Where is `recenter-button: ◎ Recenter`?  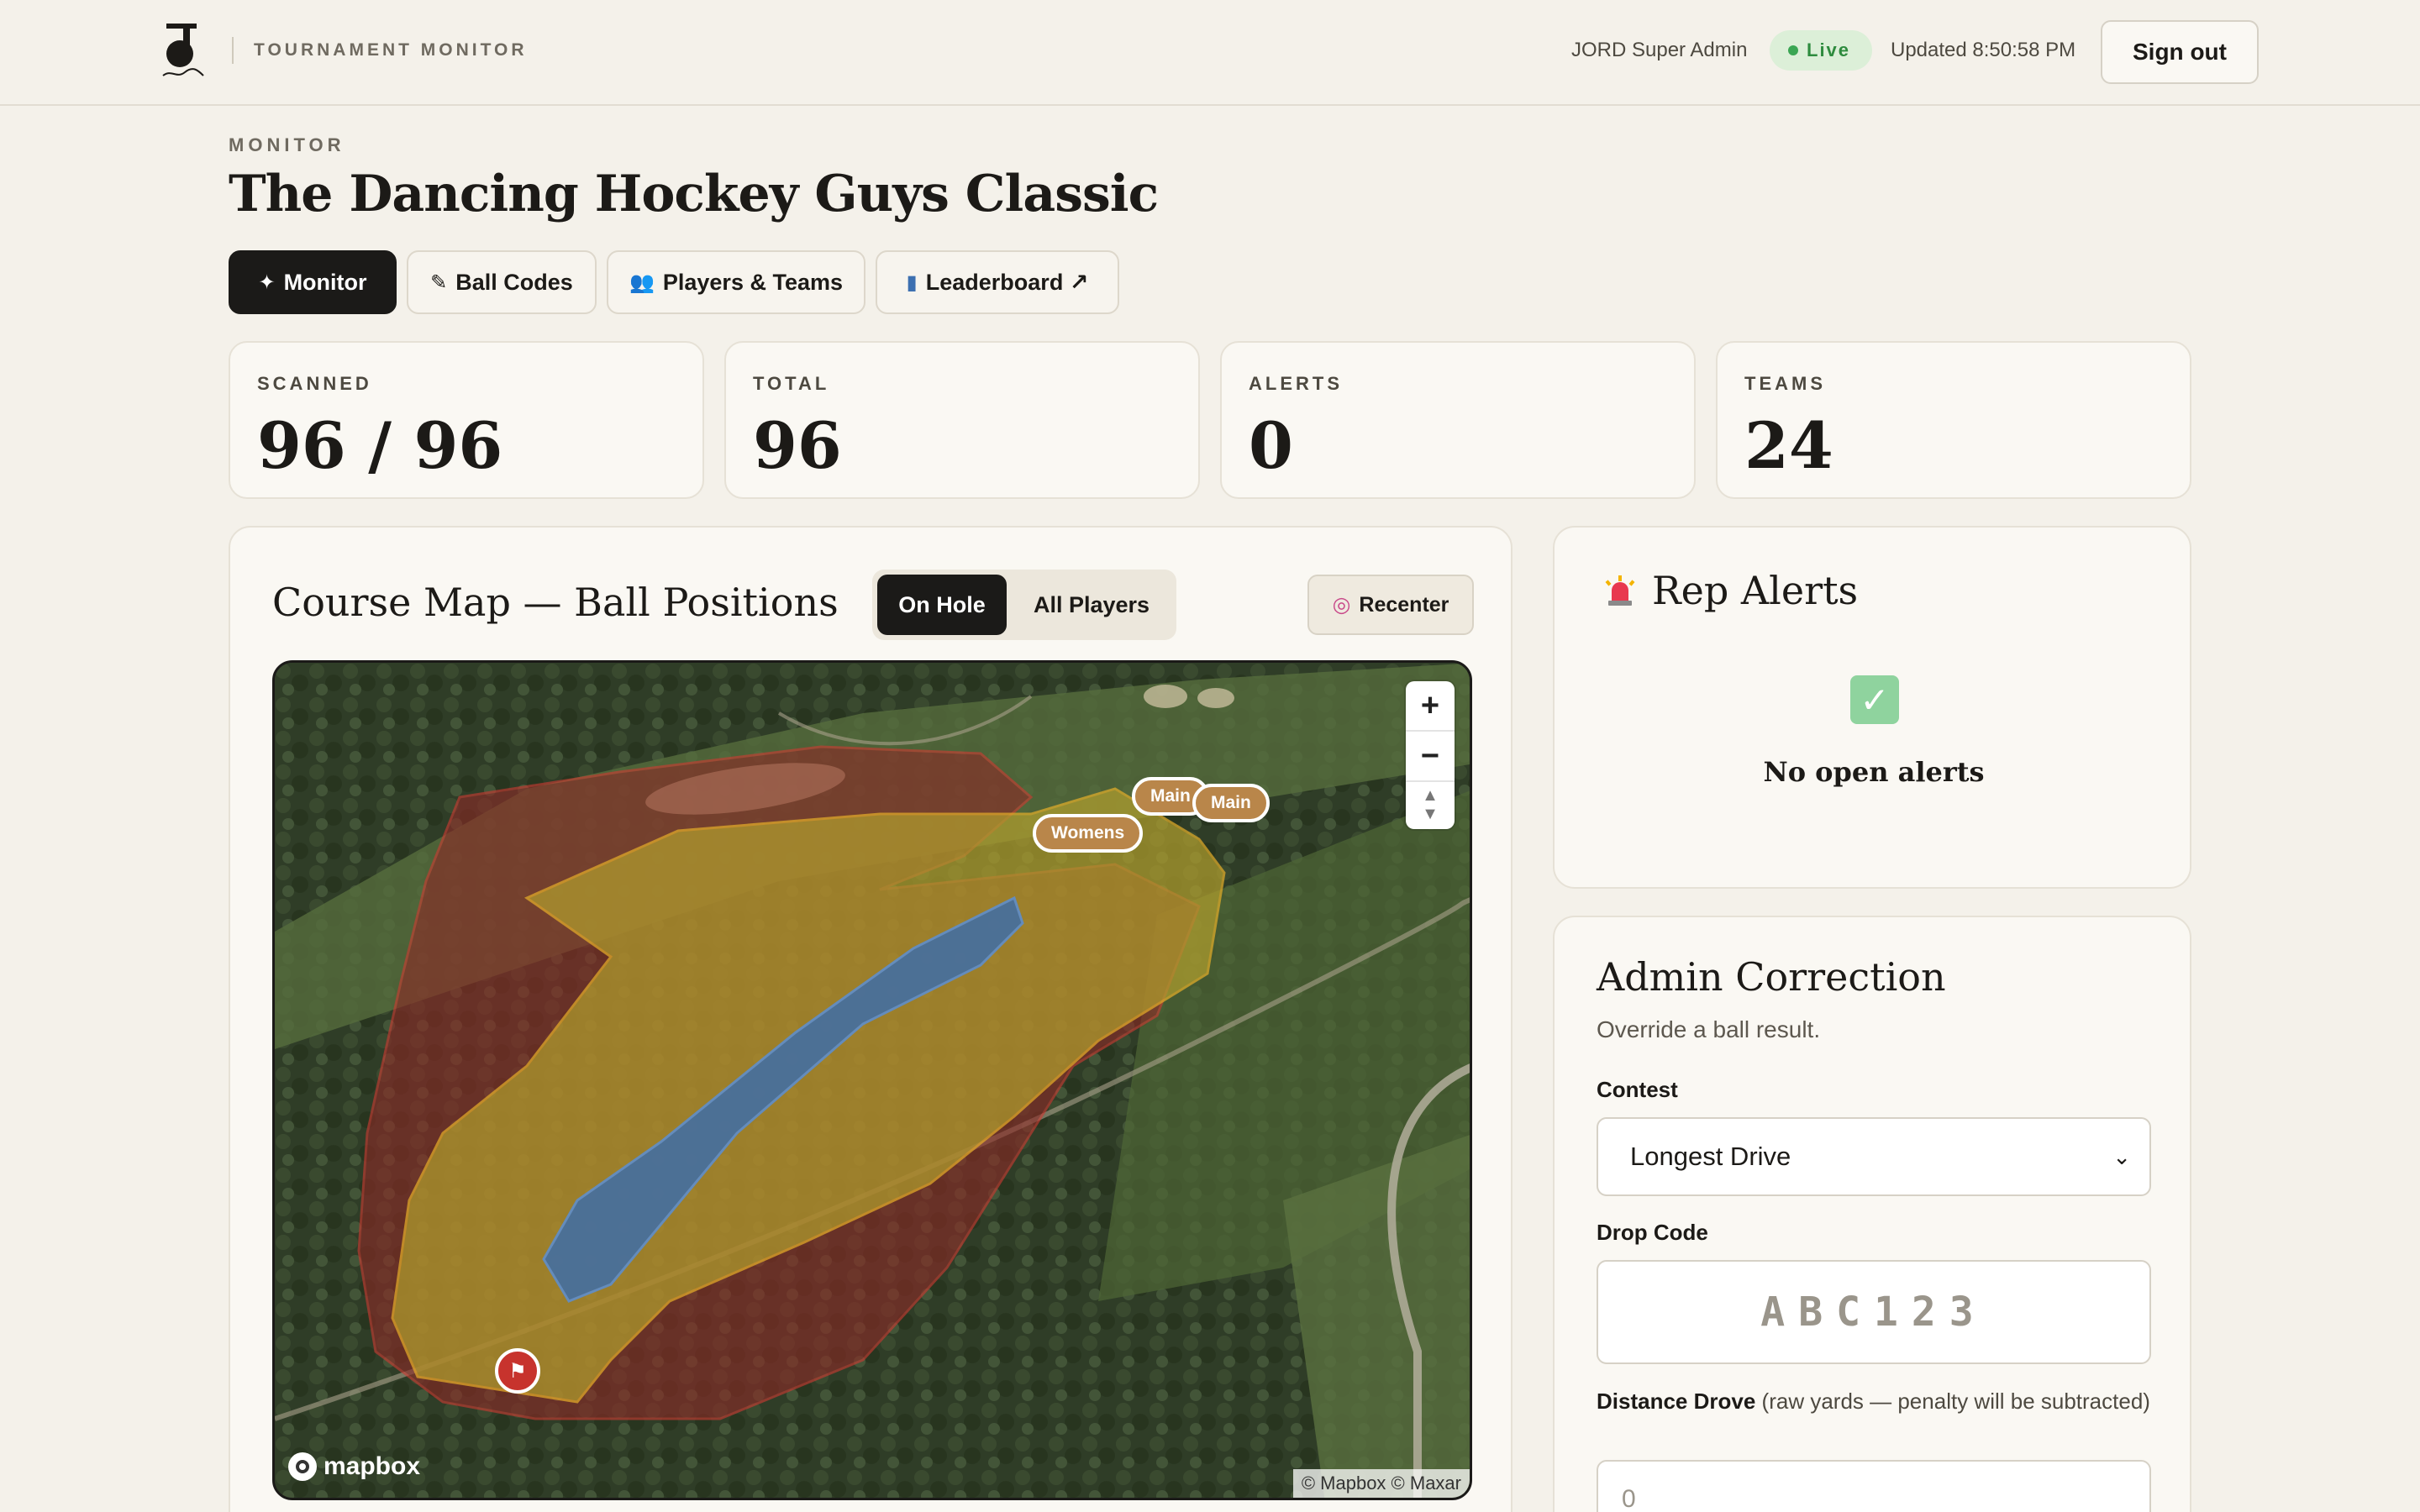 recenter-button: ◎ Recenter is located at coordinates (1390, 605).